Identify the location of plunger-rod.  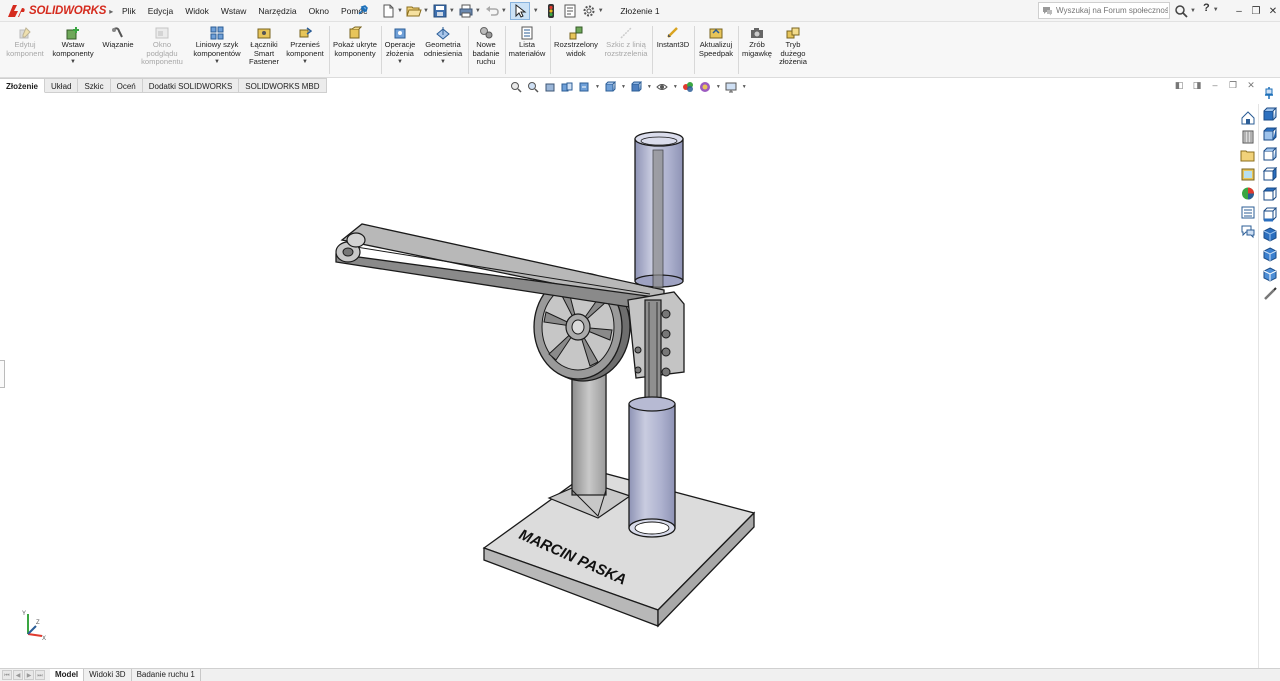
(653, 356).